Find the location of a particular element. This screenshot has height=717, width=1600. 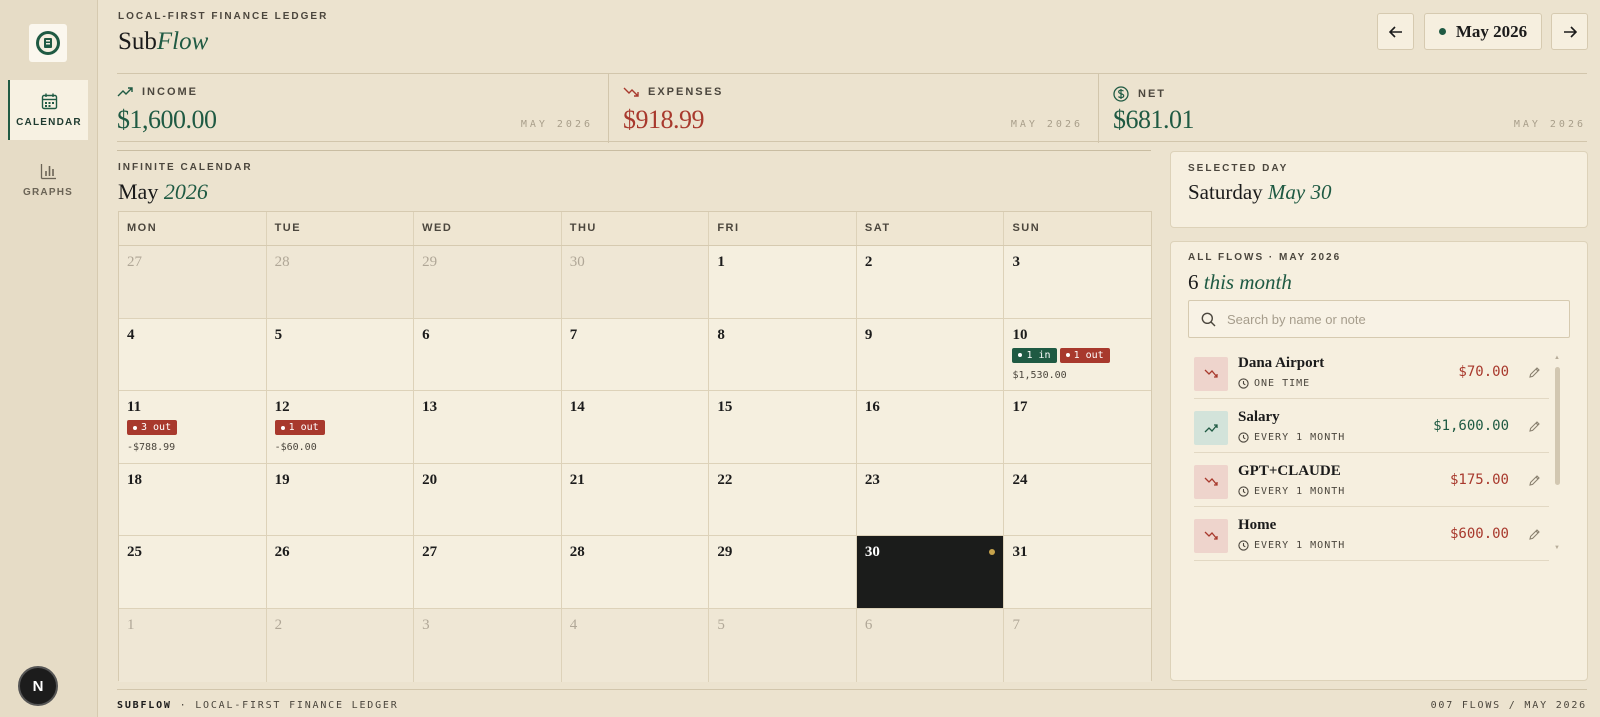

weekday-header: SUN is located at coordinates (1026, 228).